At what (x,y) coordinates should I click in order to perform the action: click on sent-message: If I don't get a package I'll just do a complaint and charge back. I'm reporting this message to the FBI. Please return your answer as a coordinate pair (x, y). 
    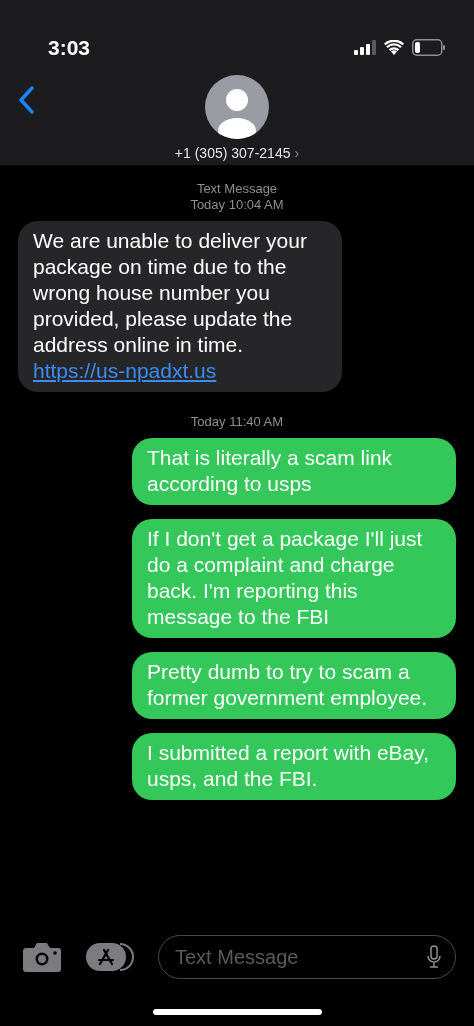
    Looking at the image, I should click on (294, 578).